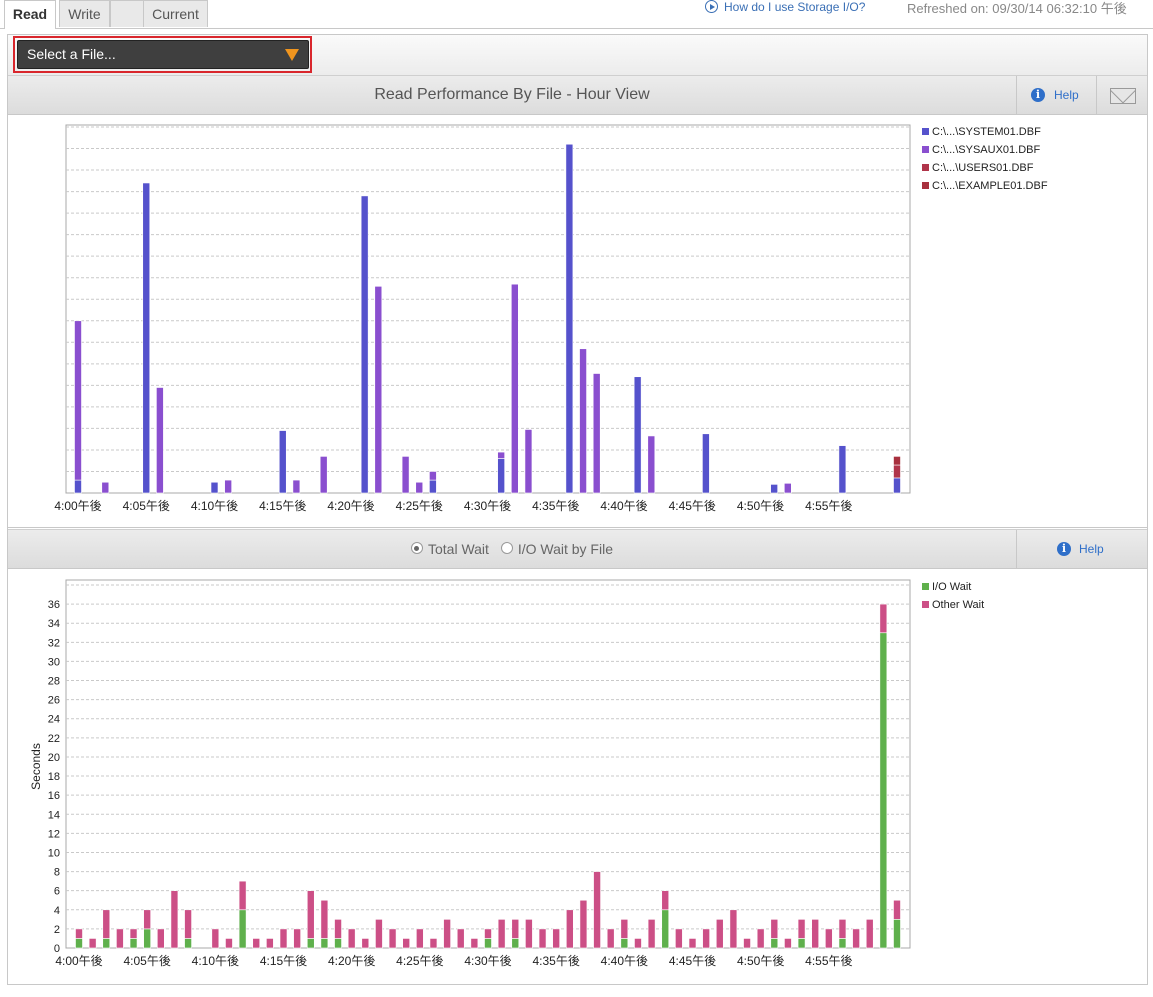 The image size is (1153, 997). Describe the element at coordinates (54, 643) in the screenshot. I see `y-tick-label: 32` at that location.